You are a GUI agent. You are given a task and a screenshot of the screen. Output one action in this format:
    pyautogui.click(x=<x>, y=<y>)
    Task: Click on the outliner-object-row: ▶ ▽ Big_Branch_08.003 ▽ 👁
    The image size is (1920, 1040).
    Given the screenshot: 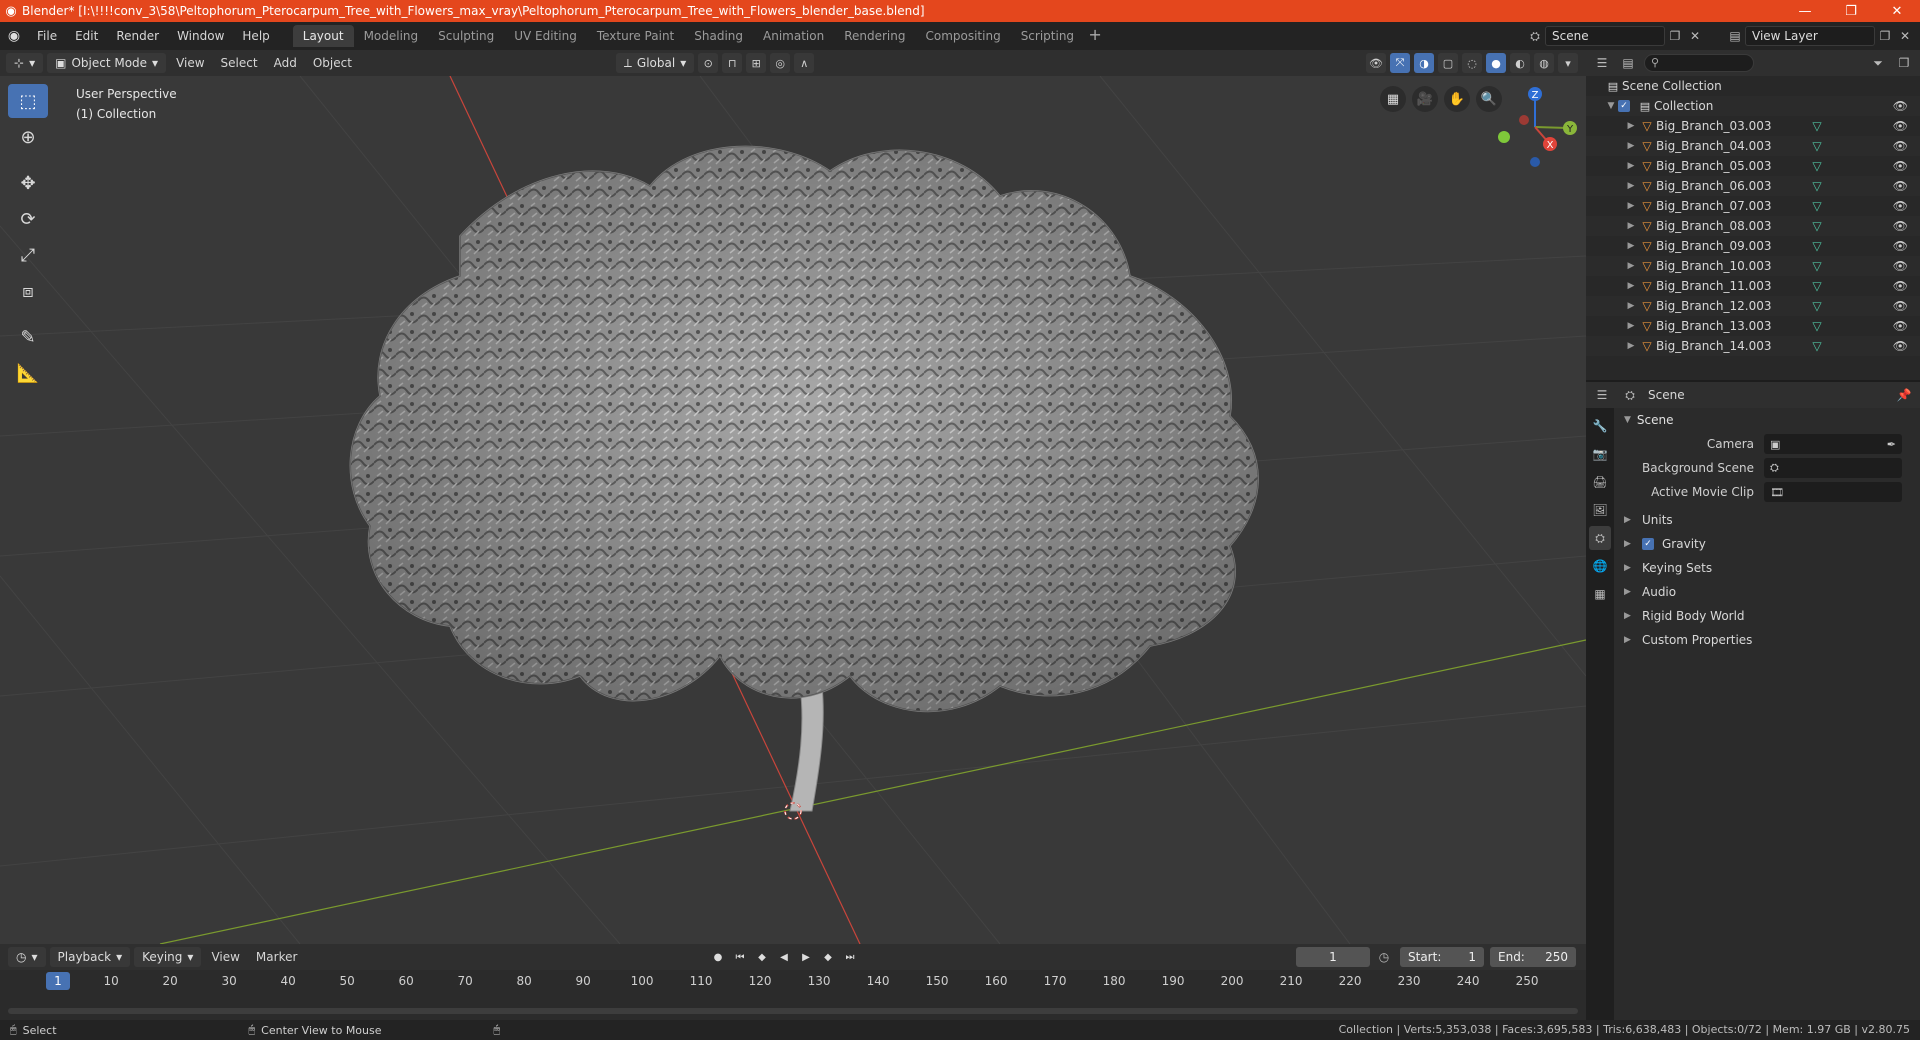 What is the action you would take?
    pyautogui.click(x=1753, y=226)
    